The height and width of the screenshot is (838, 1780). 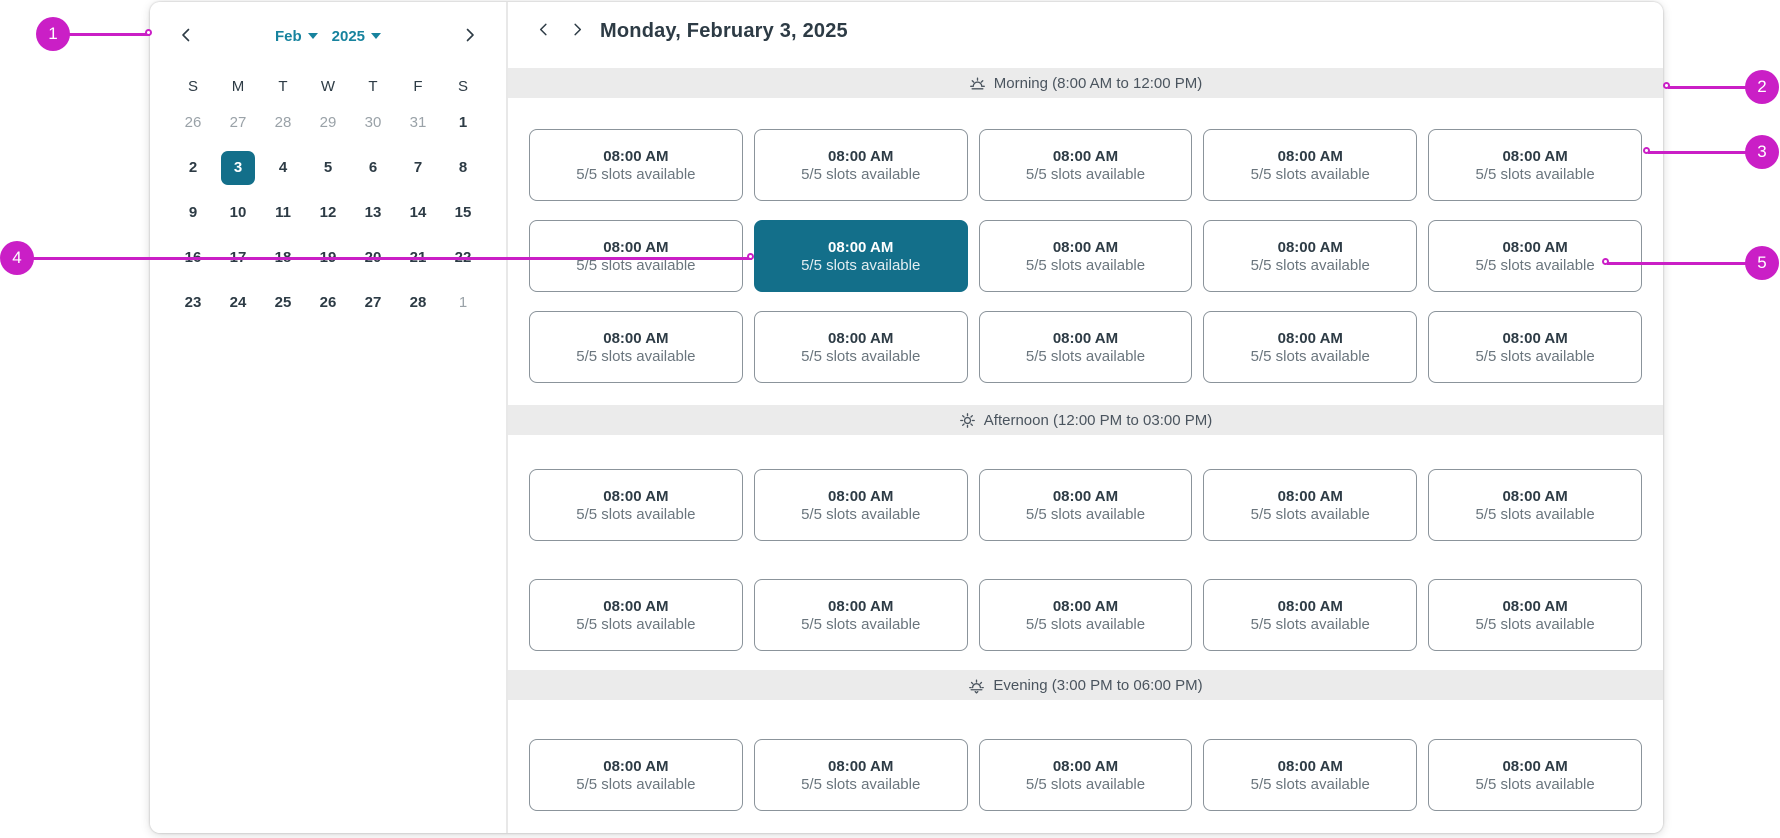 What do you see at coordinates (543, 31) in the screenshot?
I see `prev-day-button` at bounding box center [543, 31].